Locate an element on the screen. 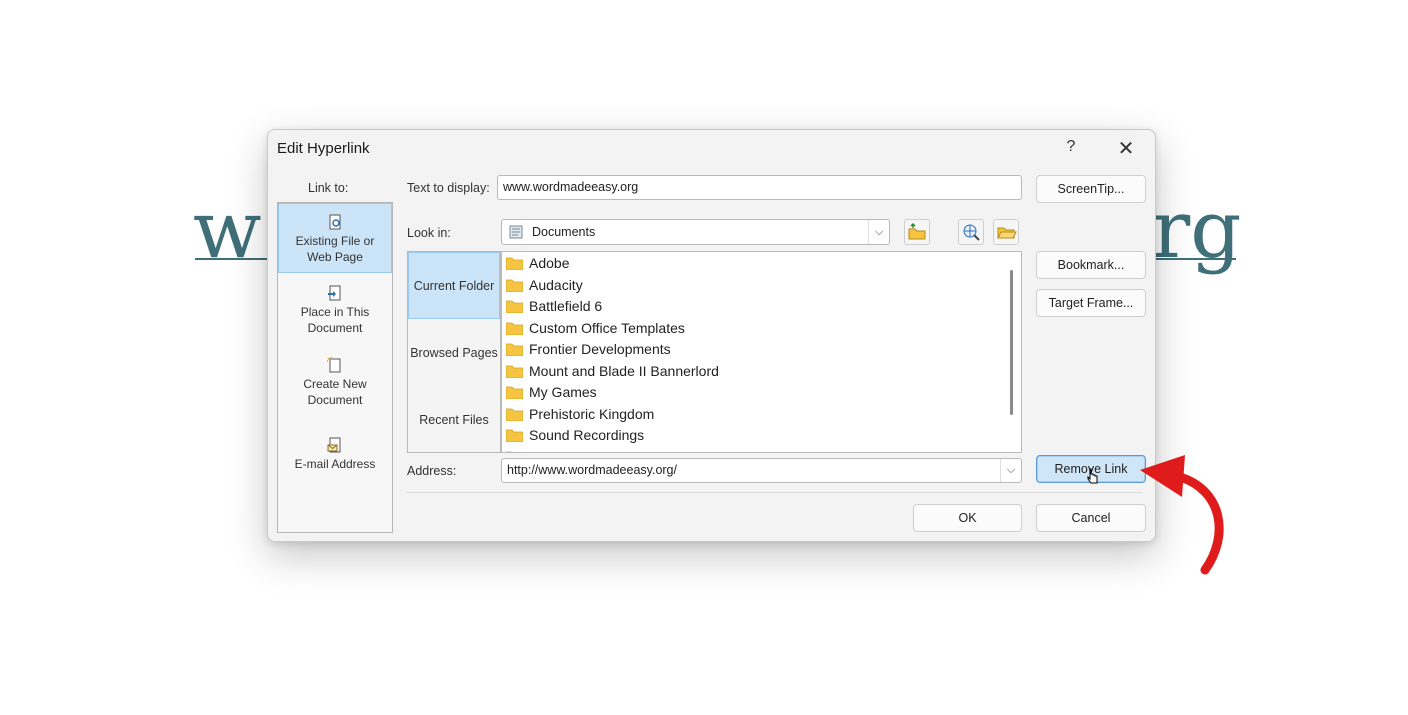 The height and width of the screenshot is (715, 1408). link-to-existing-file: Existing File or Web Page is located at coordinates (335, 238).